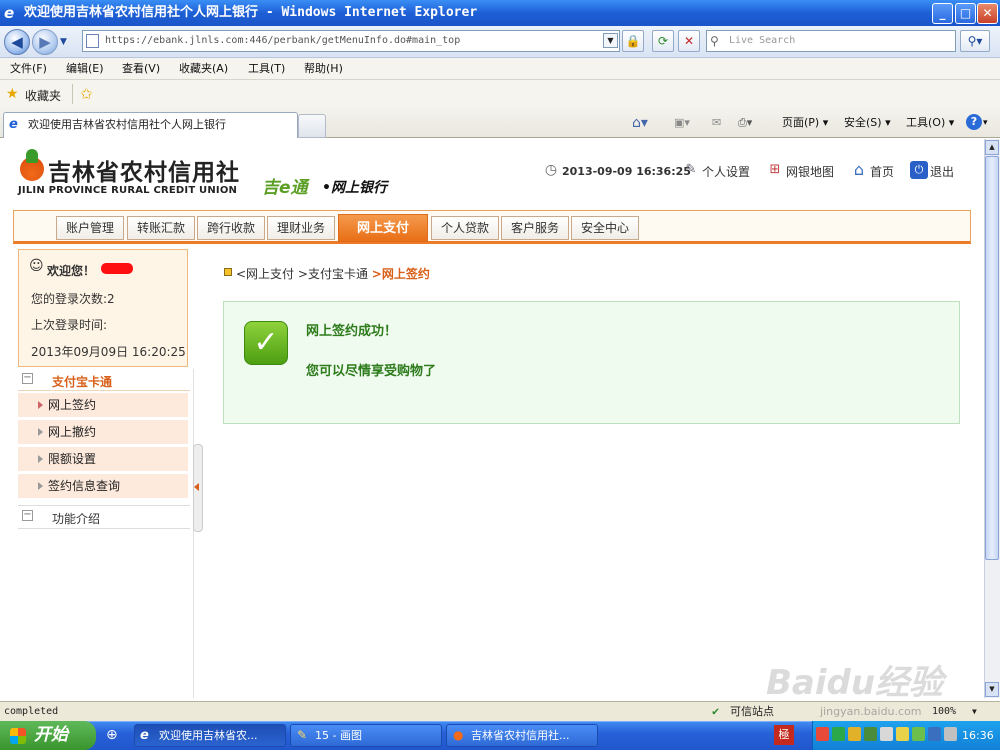  Describe the element at coordinates (265, 274) in the screenshot. I see `breadcrumb-item: <网上支付` at that location.